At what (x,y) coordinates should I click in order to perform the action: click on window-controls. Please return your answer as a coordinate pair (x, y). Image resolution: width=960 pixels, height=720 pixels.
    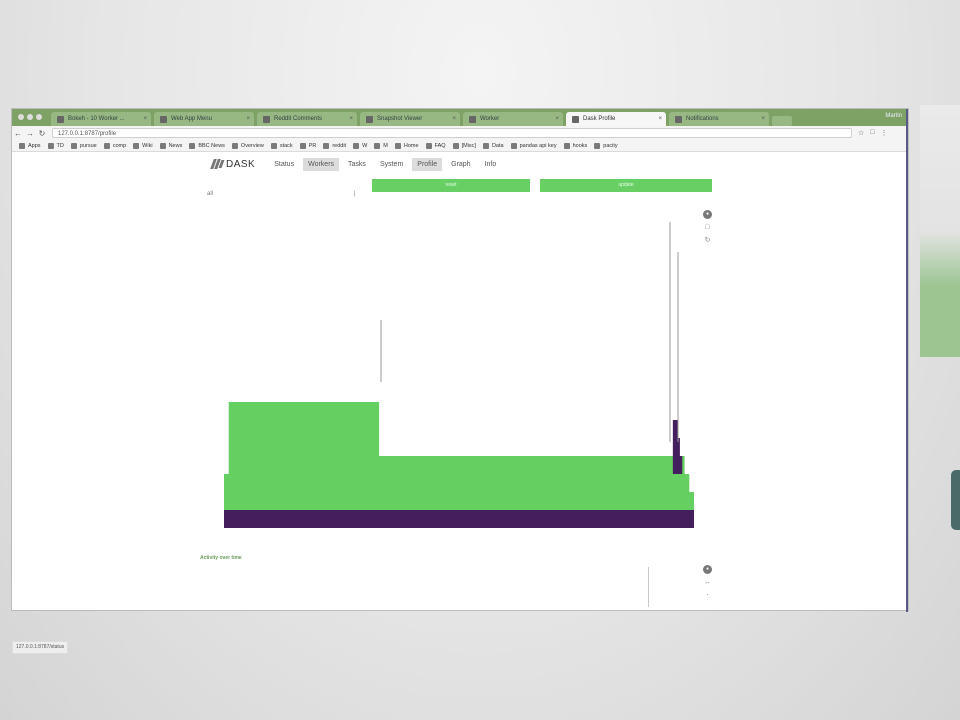
    Looking at the image, I should click on (30, 117).